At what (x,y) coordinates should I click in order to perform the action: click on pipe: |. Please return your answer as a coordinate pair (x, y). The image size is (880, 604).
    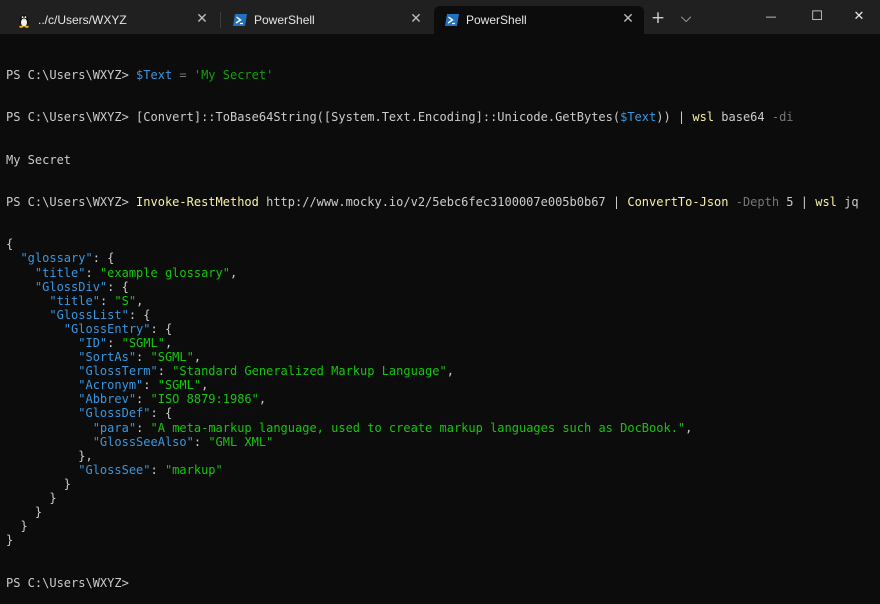
    Looking at the image, I should click on (804, 202).